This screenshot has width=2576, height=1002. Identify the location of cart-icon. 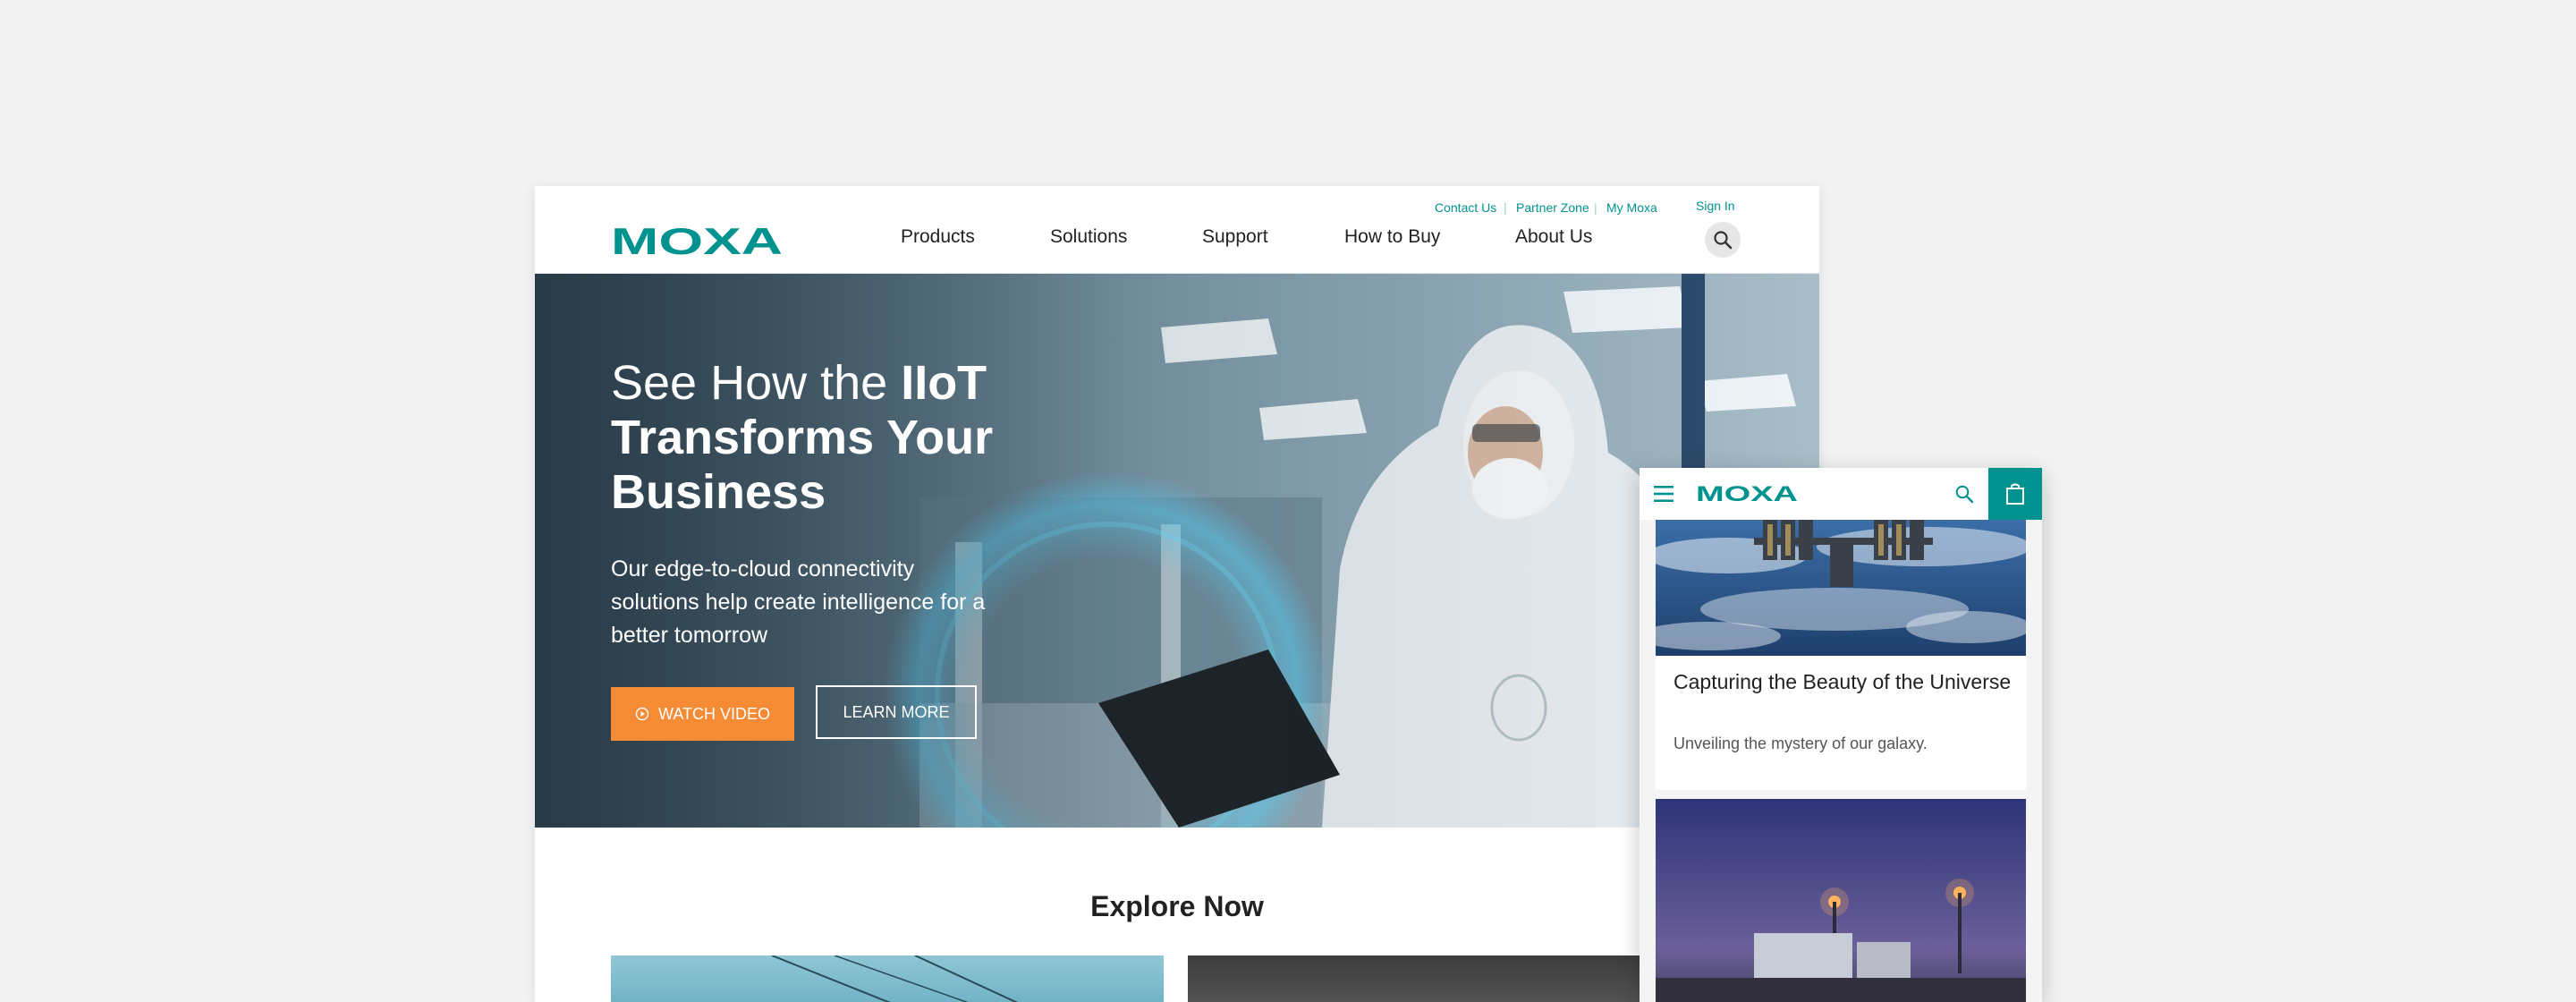
(2015, 494).